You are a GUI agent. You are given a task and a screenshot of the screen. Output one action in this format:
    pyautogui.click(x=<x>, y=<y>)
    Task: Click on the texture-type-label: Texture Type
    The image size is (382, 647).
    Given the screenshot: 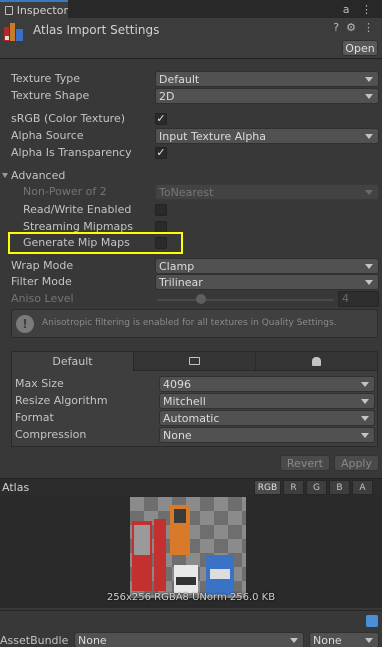 What is the action you would take?
    pyautogui.click(x=46, y=78)
    